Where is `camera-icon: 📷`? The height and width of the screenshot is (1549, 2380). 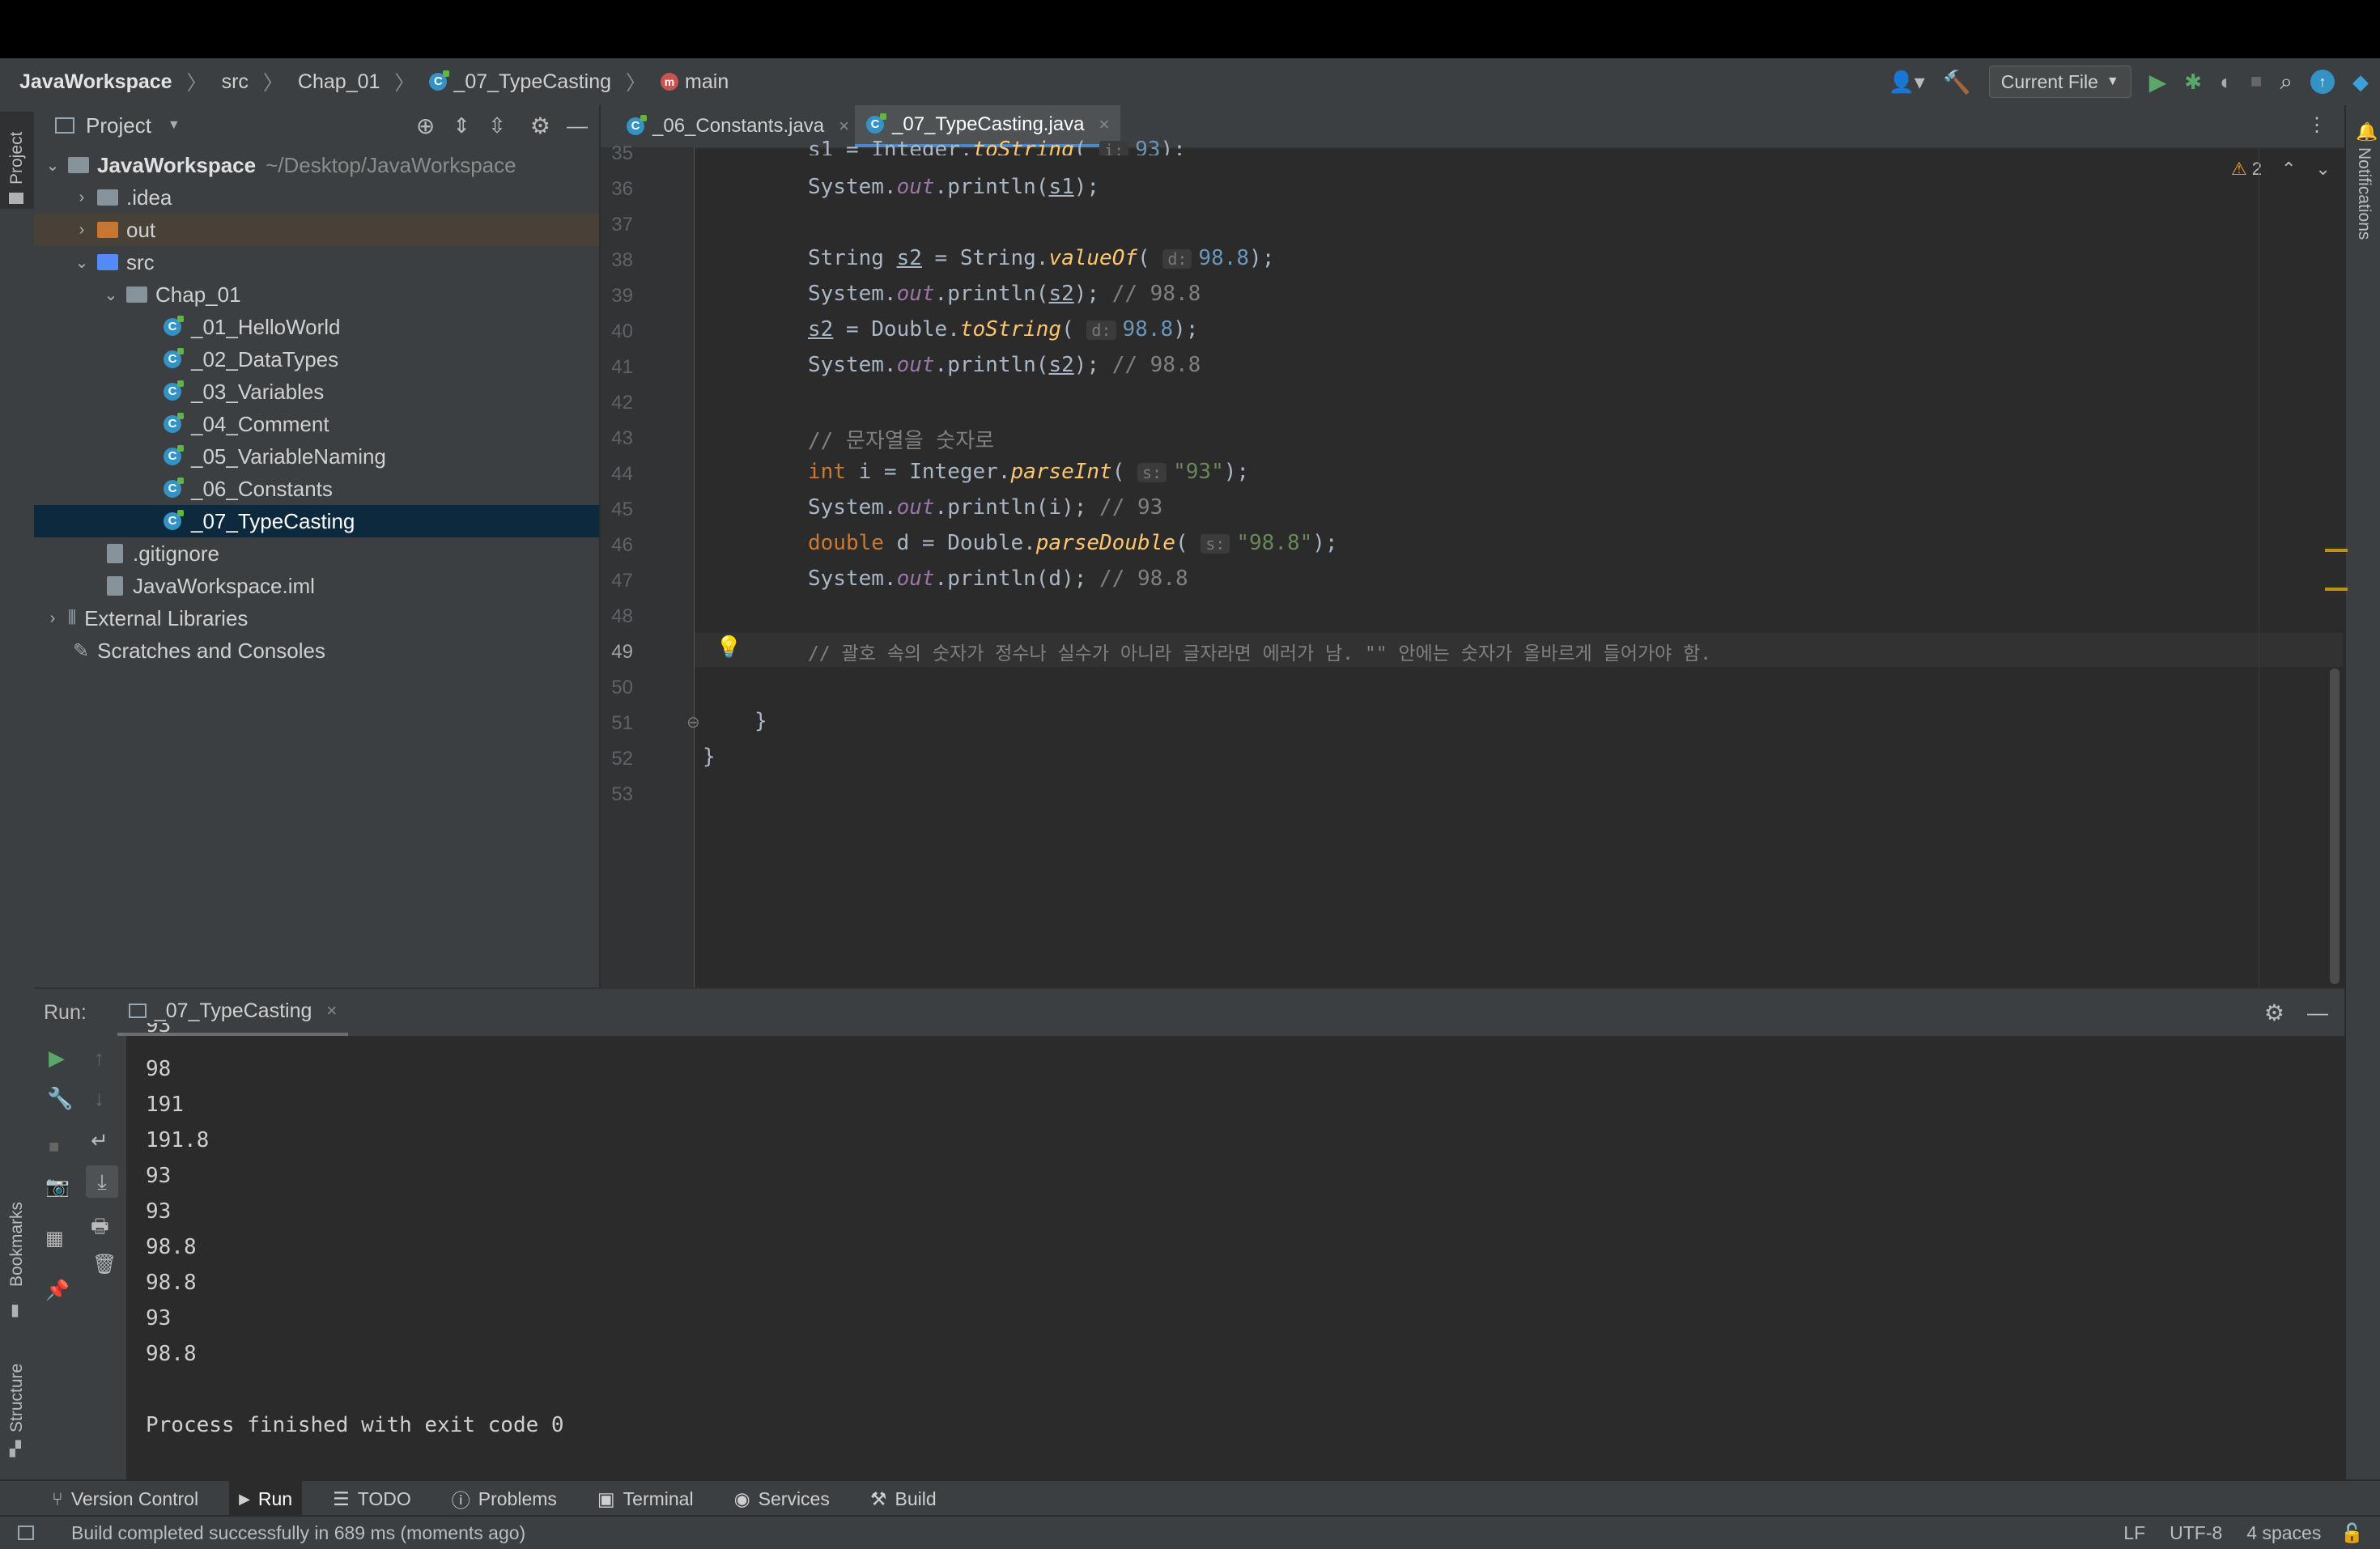
camera-icon: 📷 is located at coordinates (57, 1187).